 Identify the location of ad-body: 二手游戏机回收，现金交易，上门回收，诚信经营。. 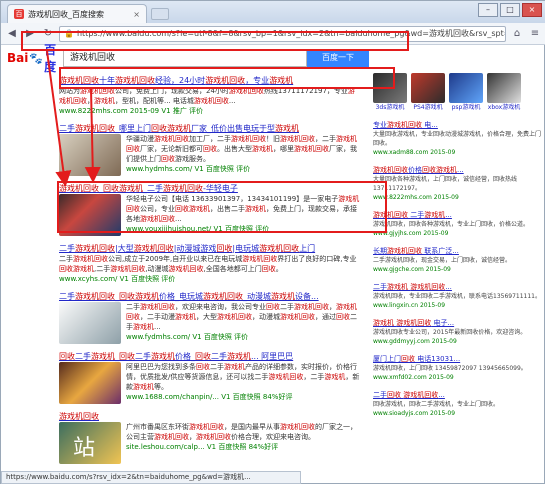
(442, 260).